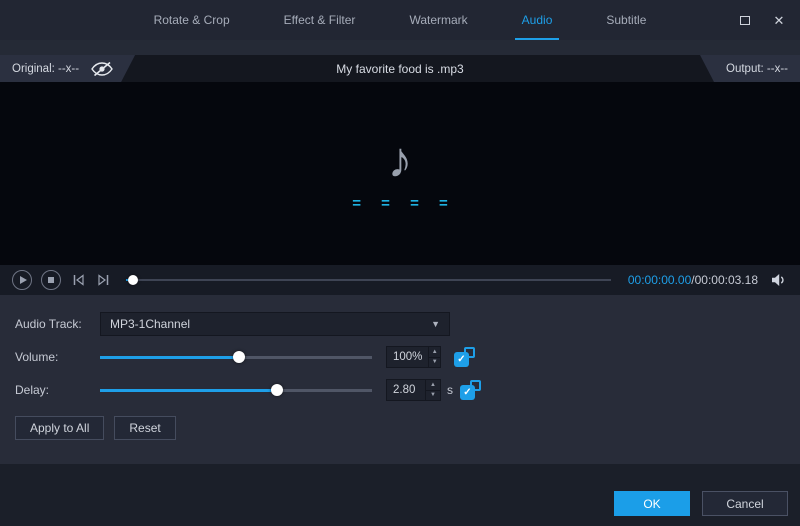 This screenshot has height=526, width=800. Describe the element at coordinates (150, 324) in the screenshot. I see `audio-track-value: MP3-1Channel` at that location.